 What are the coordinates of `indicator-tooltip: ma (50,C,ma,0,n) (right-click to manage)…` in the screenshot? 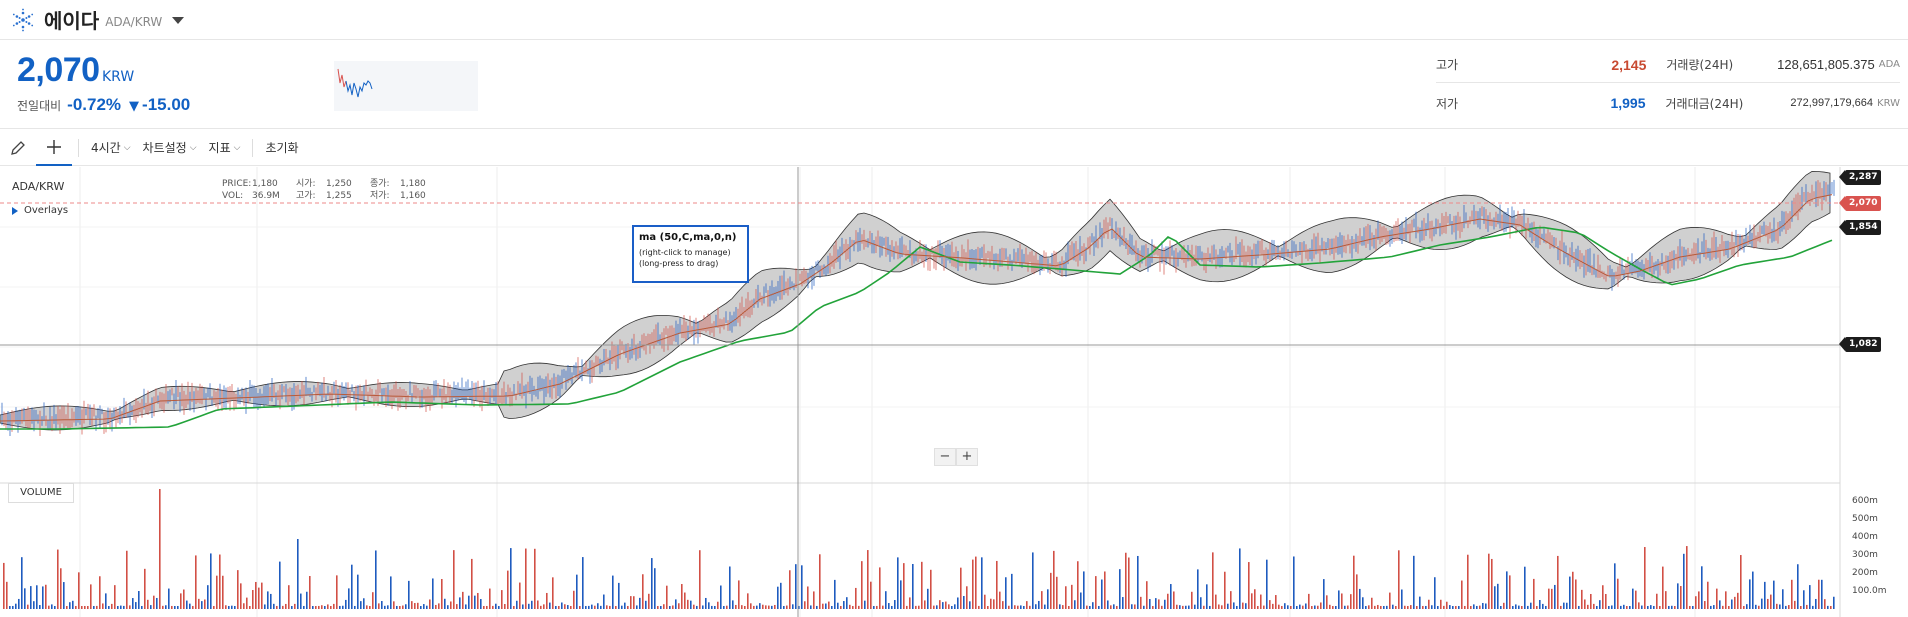 It's located at (690, 254).